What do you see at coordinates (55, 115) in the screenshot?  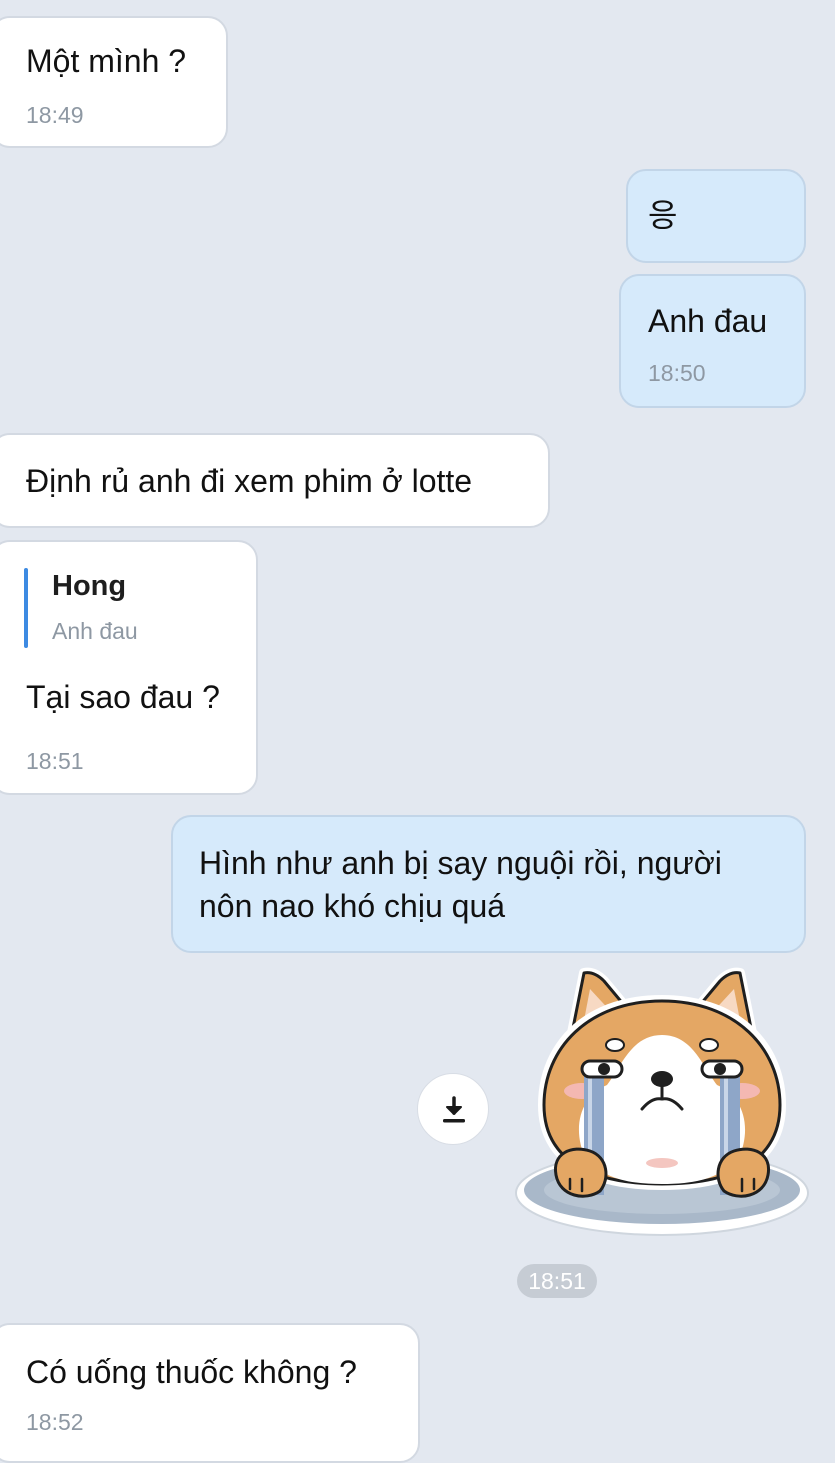 I see `message-timestamp: 18:49` at bounding box center [55, 115].